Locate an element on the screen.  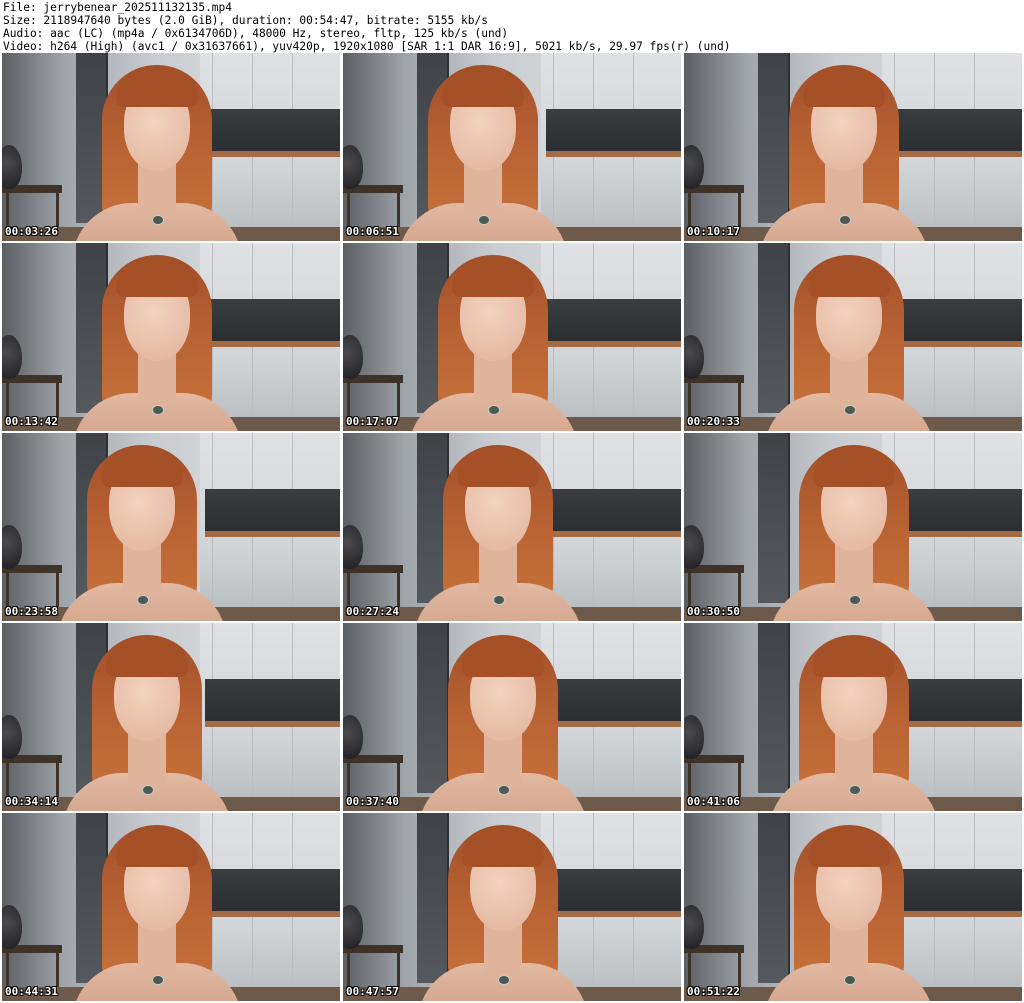
video-thumbnail: 00:34:14 is located at coordinates (171, 717).